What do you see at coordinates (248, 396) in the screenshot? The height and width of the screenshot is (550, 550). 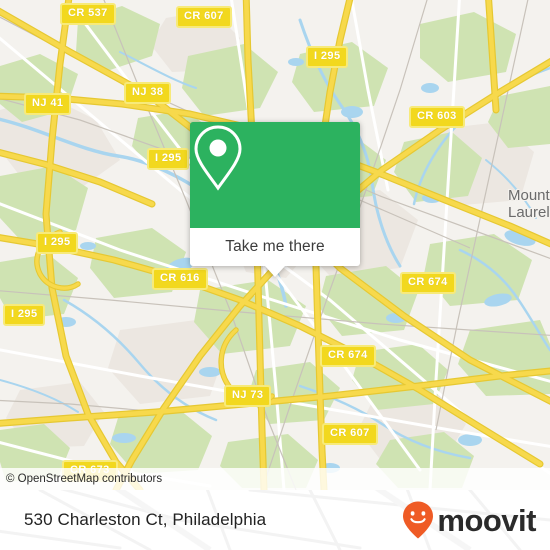 I see `road-shield-nj-73: NJ 73` at bounding box center [248, 396].